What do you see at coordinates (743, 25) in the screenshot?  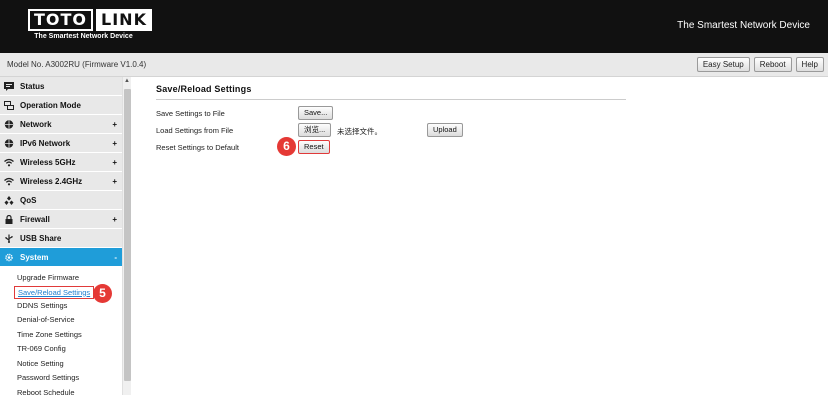 I see `header-slogan: The Smartest Network Device` at bounding box center [743, 25].